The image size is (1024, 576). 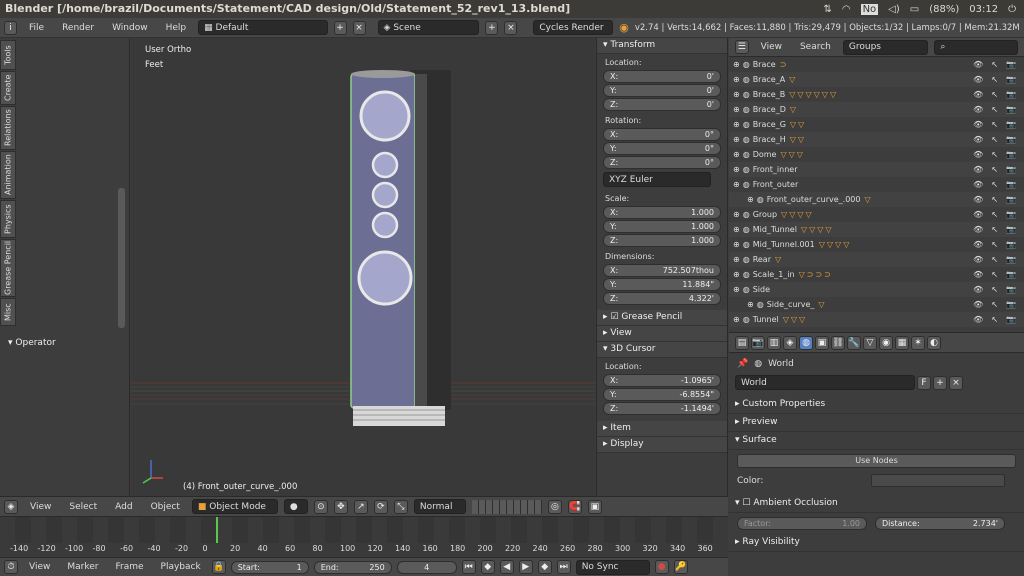 What do you see at coordinates (662, 334) in the screenshot?
I see `view-panel-header: ▸ View` at bounding box center [662, 334].